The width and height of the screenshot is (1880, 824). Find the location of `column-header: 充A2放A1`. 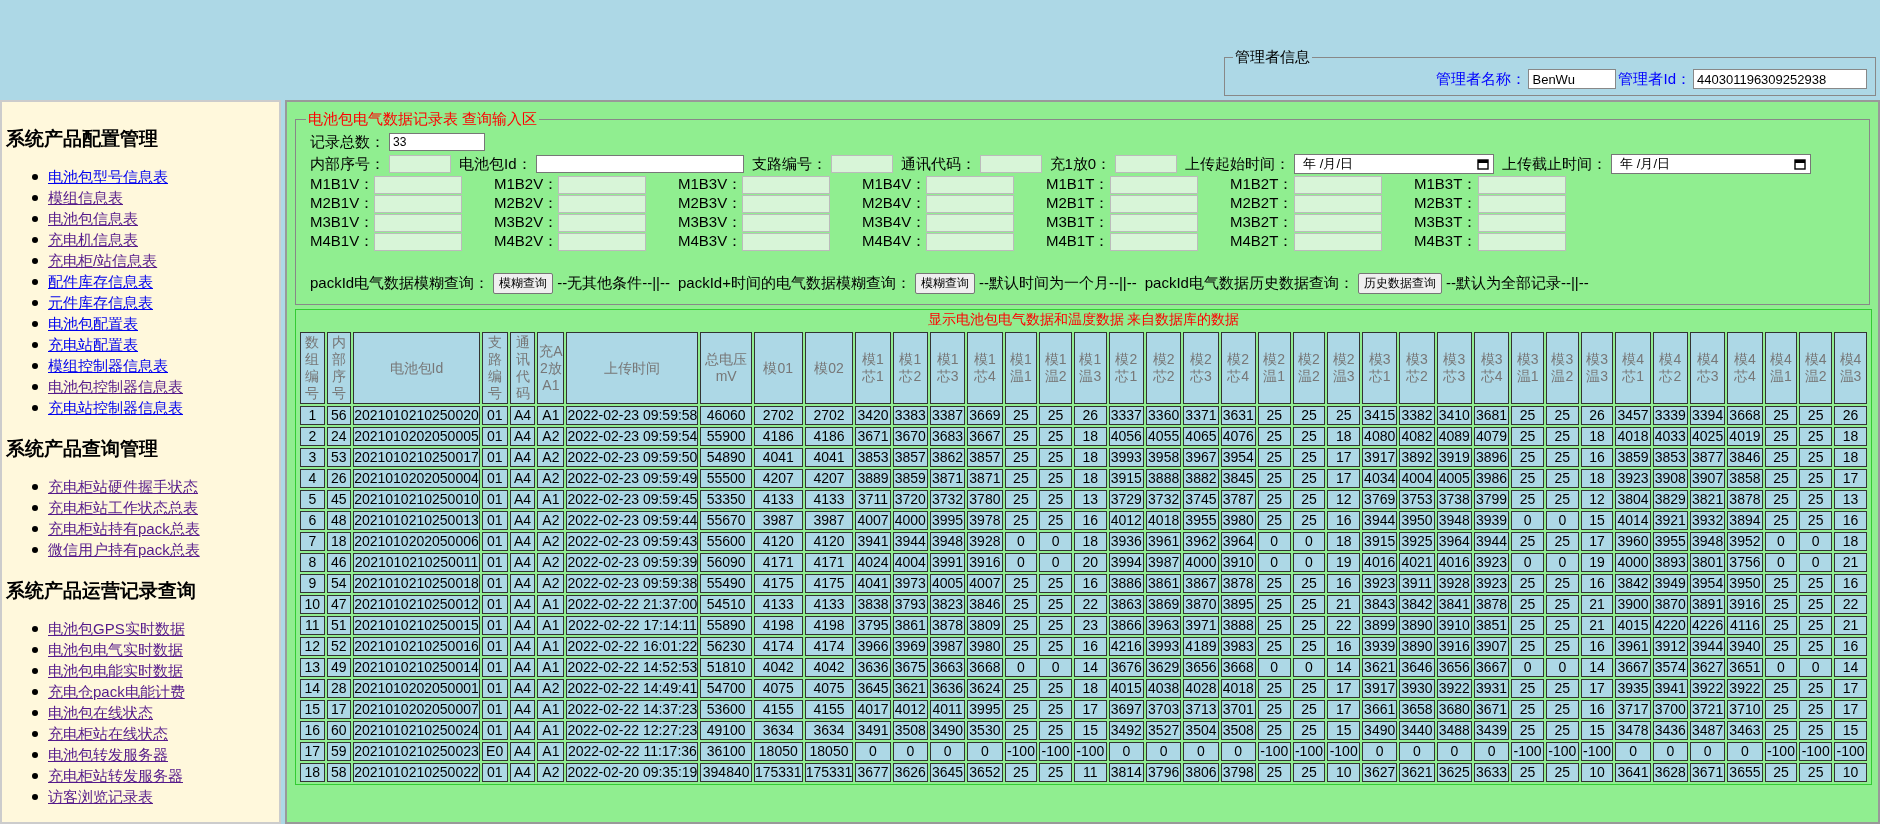

column-header: 充A2放A1 is located at coordinates (551, 368).